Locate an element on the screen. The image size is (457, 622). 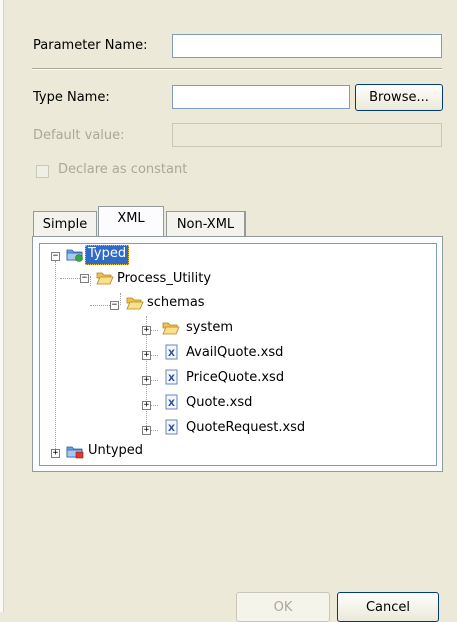
tab-xml: XML is located at coordinates (131, 221).